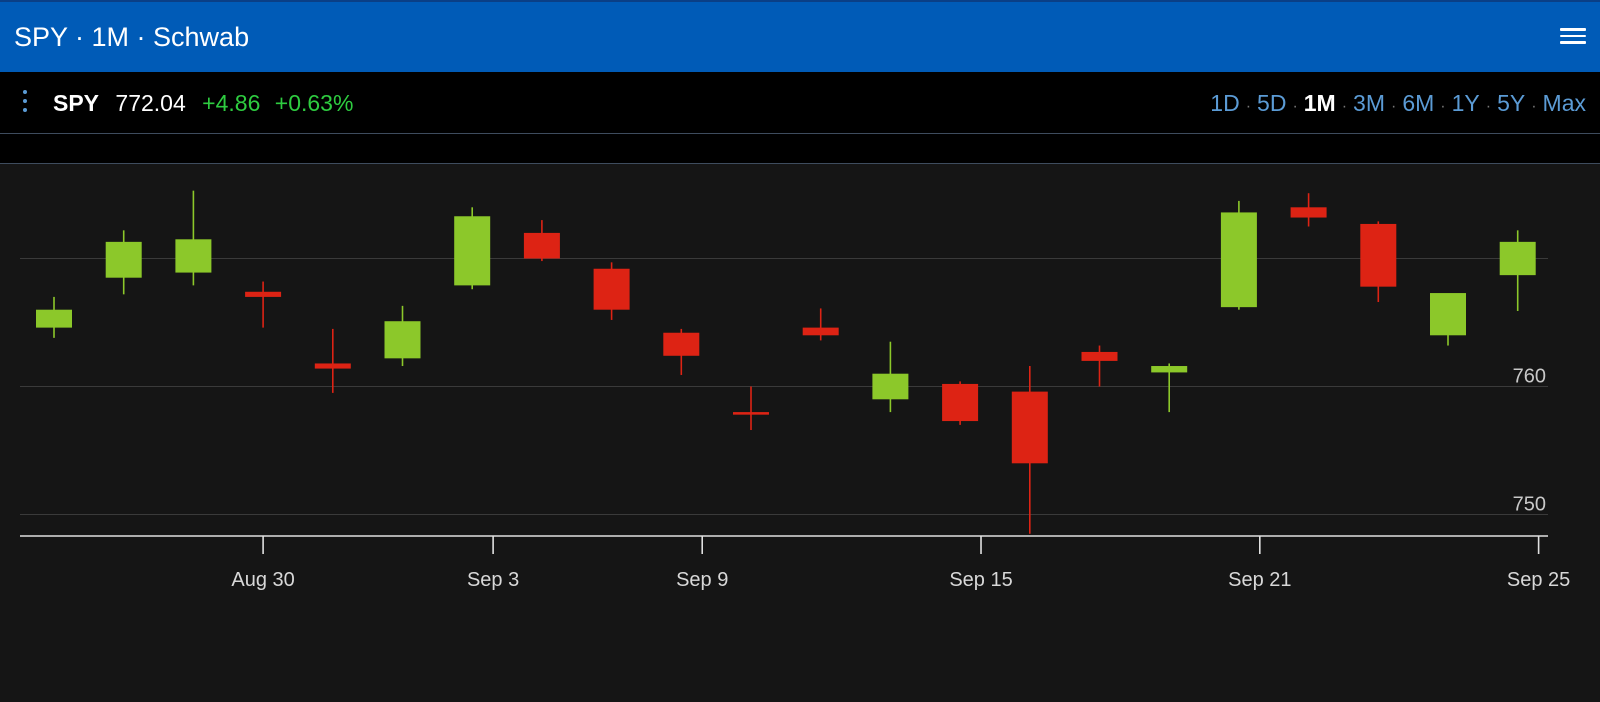 The width and height of the screenshot is (1600, 702). I want to click on app-title: SPY · 1M · Schwab, so click(132, 37).